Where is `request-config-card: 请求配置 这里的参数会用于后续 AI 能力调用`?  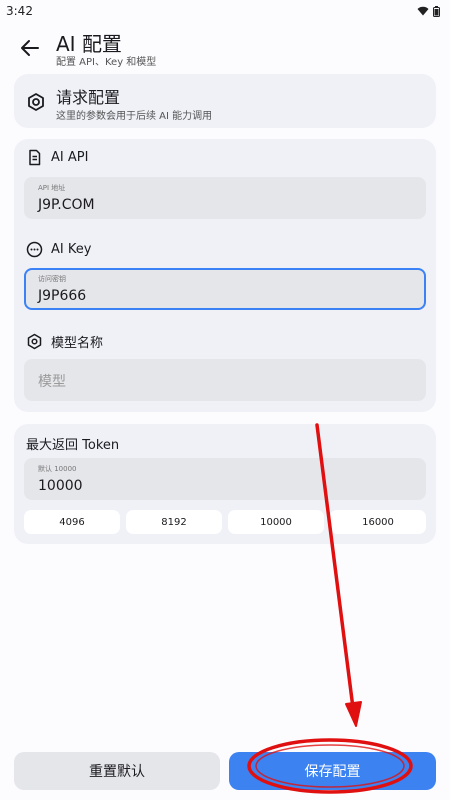
request-config-card: 请求配置 这里的参数会用于后续 AI 能力调用 is located at coordinates (225, 101).